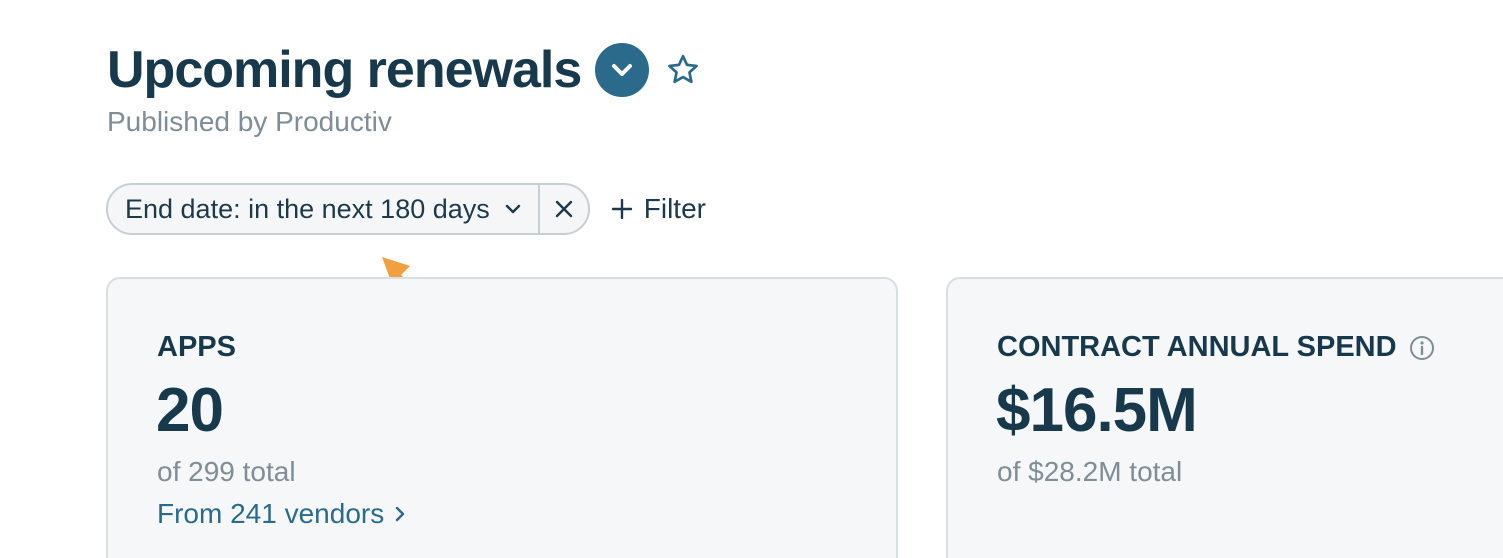 This screenshot has width=1503, height=558. I want to click on filter-chip-end-date: End date: in the next 180 days, so click(348, 209).